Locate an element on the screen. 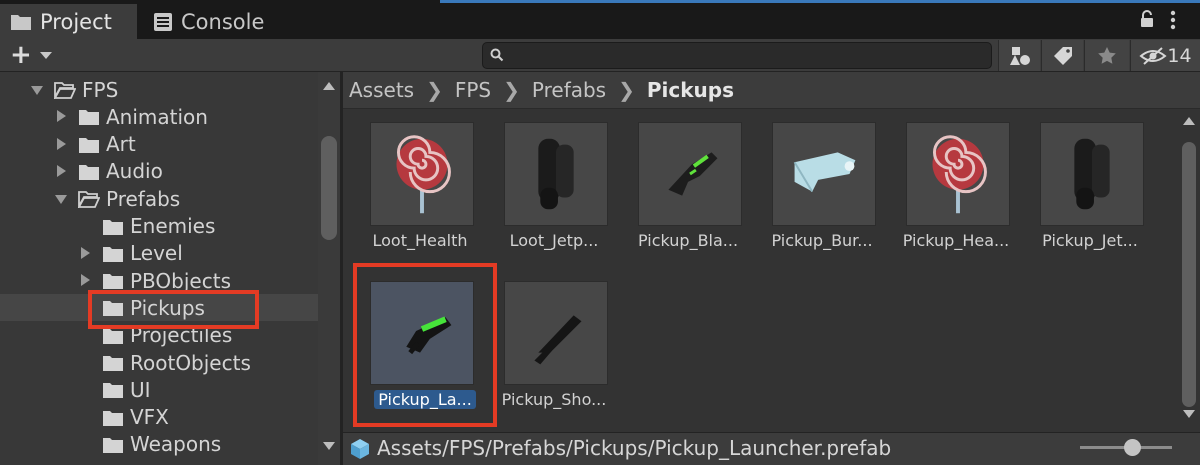 This screenshot has height=465, width=1200. tag-icon is located at coordinates (1062, 55).